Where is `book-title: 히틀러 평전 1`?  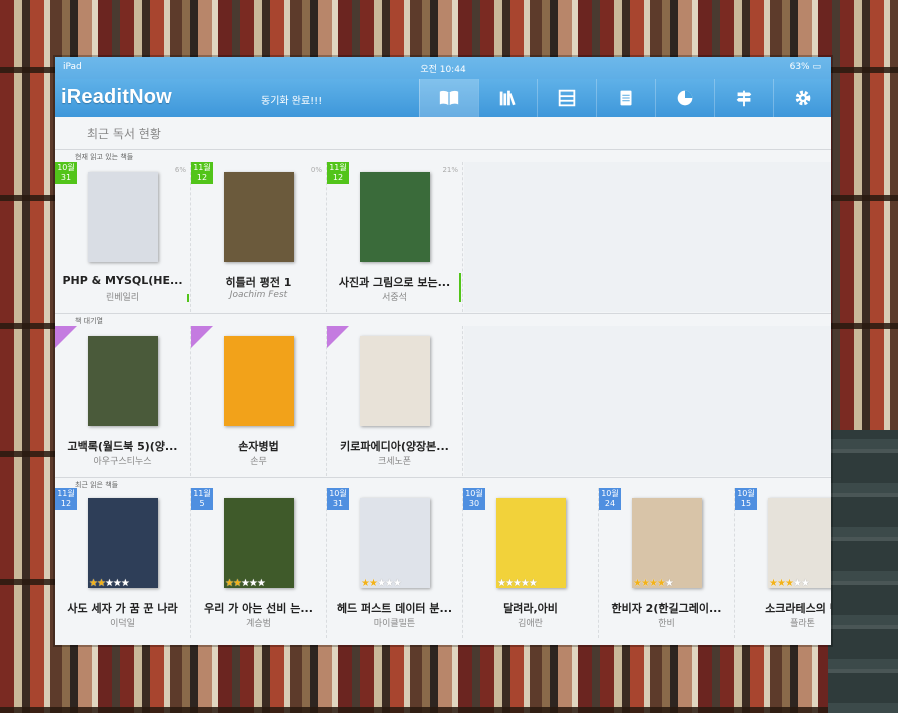
book-title: 히틀러 평전 1 is located at coordinates (258, 282).